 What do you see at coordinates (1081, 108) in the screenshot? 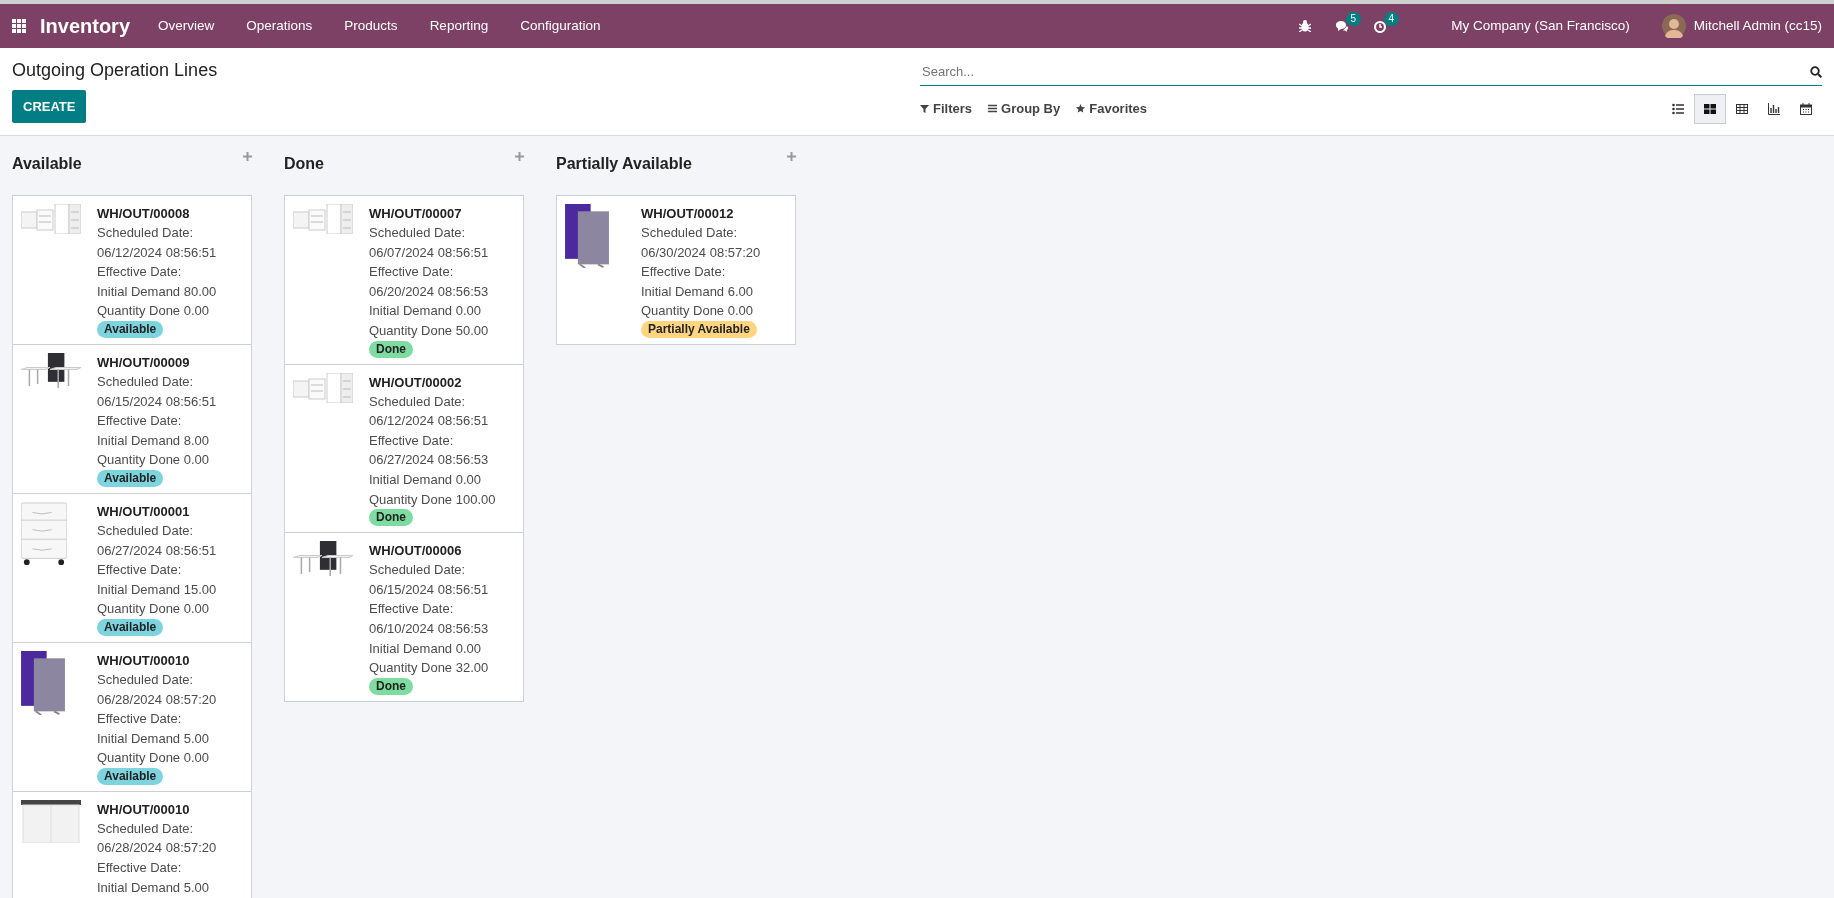
I see `star-icon` at bounding box center [1081, 108].